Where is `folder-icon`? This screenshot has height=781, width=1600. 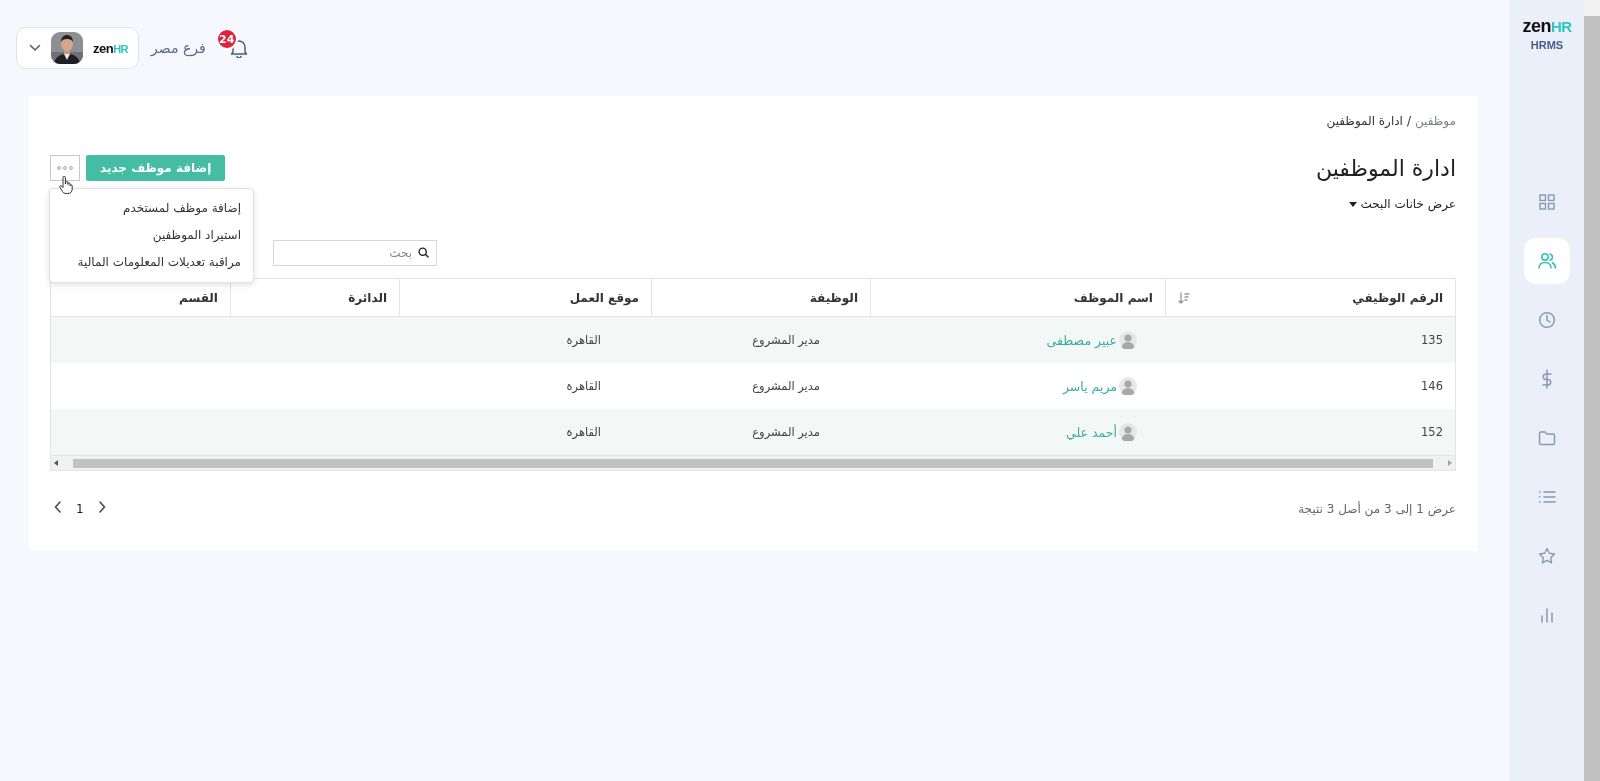 folder-icon is located at coordinates (1547, 438).